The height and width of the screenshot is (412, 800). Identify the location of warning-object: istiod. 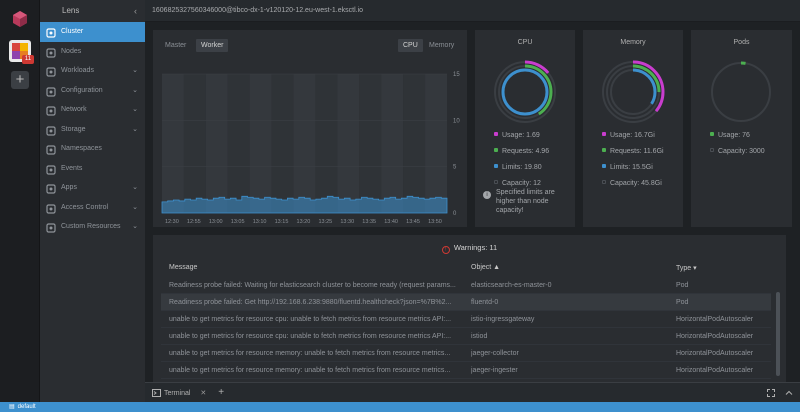
(479, 336).